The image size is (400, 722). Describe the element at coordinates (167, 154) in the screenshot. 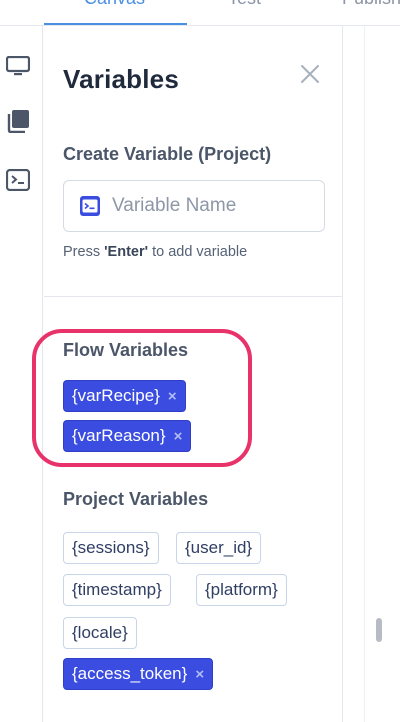

I see `create-variable-heading: Create Variable (Project)` at that location.